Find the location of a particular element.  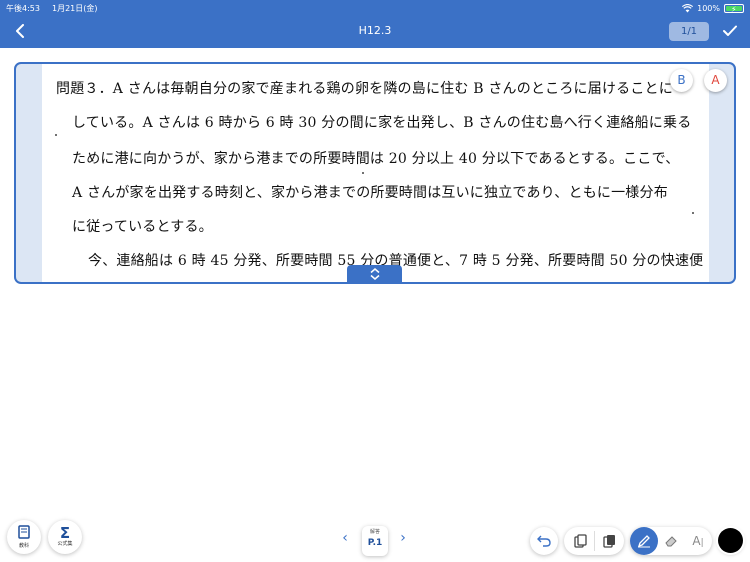

status-date: 1月21日(金) is located at coordinates (75, 8).